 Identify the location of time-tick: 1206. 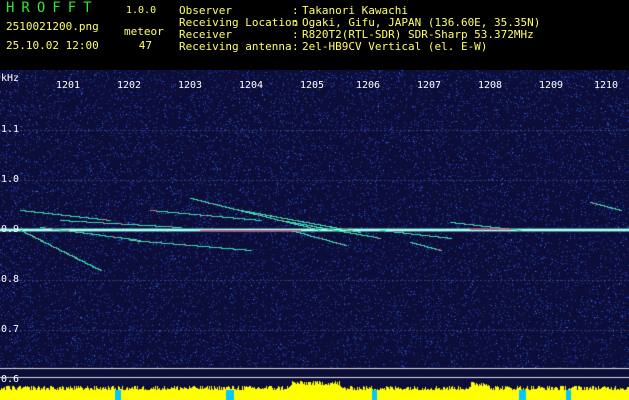
(368, 85).